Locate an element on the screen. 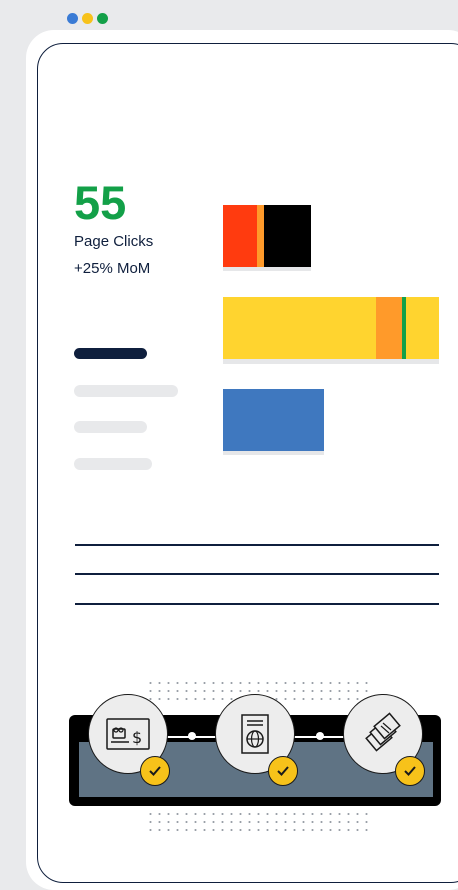 The width and height of the screenshot is (458, 890). bar-yellow is located at coordinates (331, 328).